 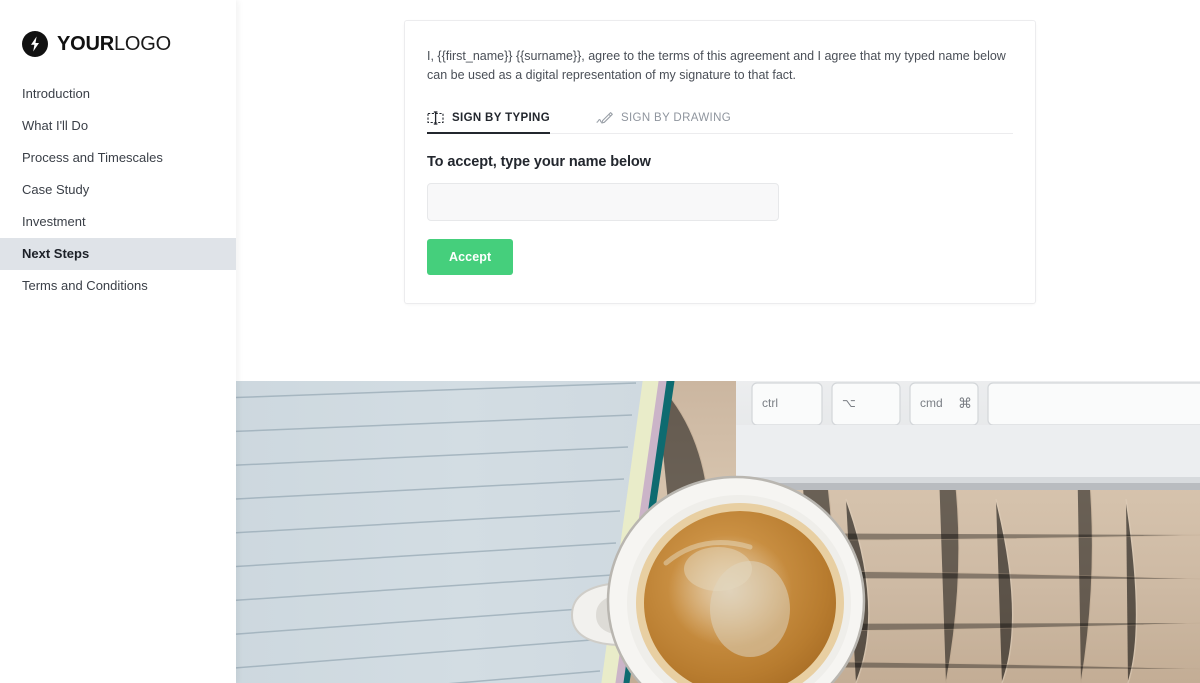 I want to click on sidebar-item-process-and-timescales: Process and Timescales, so click(x=118, y=158).